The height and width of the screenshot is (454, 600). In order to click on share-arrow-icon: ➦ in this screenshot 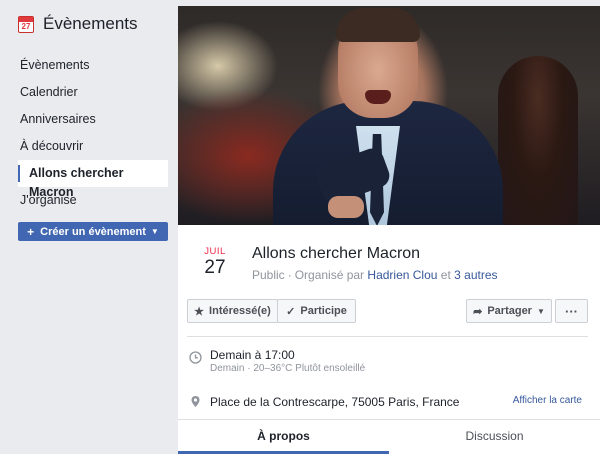, I will do `click(478, 311)`.